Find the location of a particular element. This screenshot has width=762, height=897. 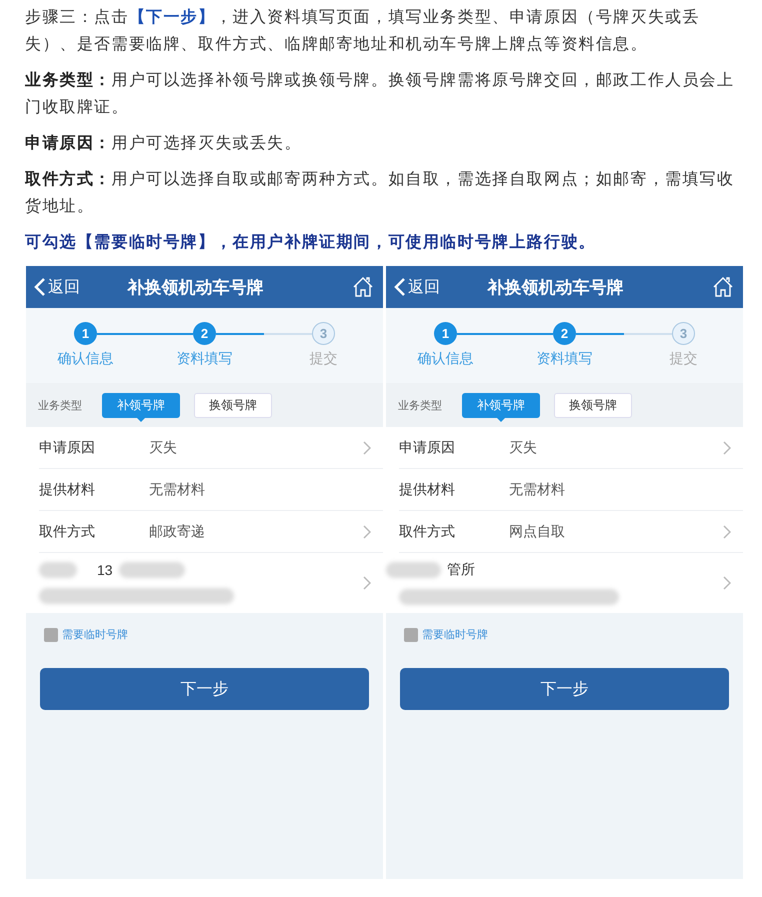

address-text: 13 is located at coordinates (105, 570).